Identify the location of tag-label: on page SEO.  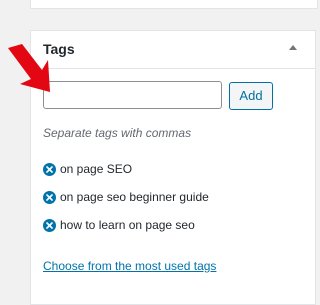
(96, 169).